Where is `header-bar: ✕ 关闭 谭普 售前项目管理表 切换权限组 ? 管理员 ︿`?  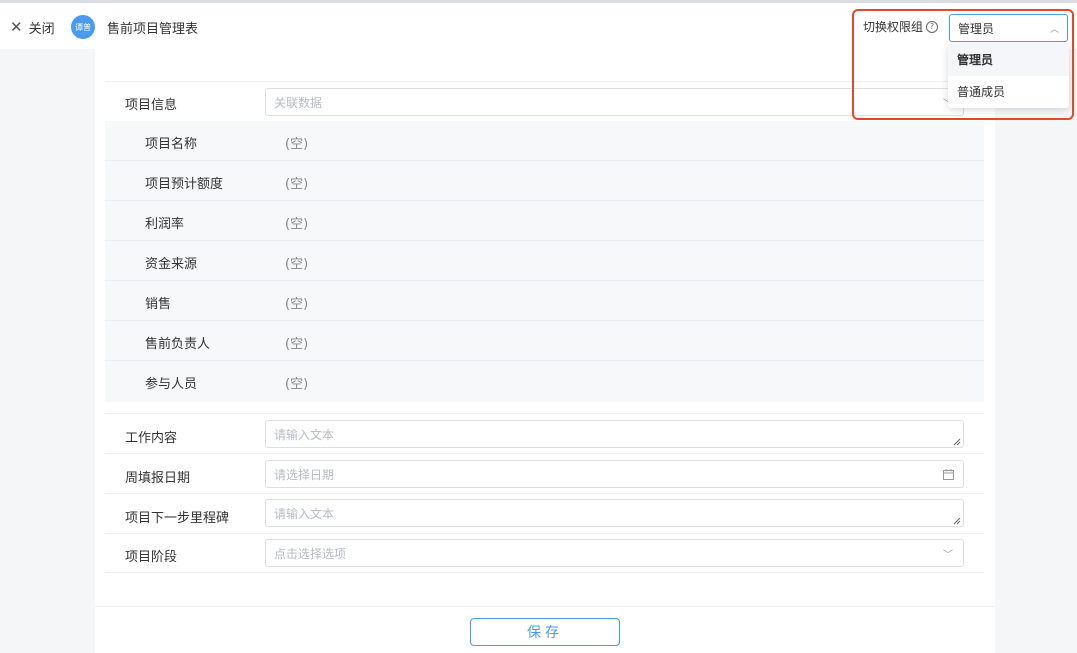
header-bar: ✕ 关闭 谭普 售前项目管理表 切换权限组 ? 管理员 ︿ is located at coordinates (538, 26).